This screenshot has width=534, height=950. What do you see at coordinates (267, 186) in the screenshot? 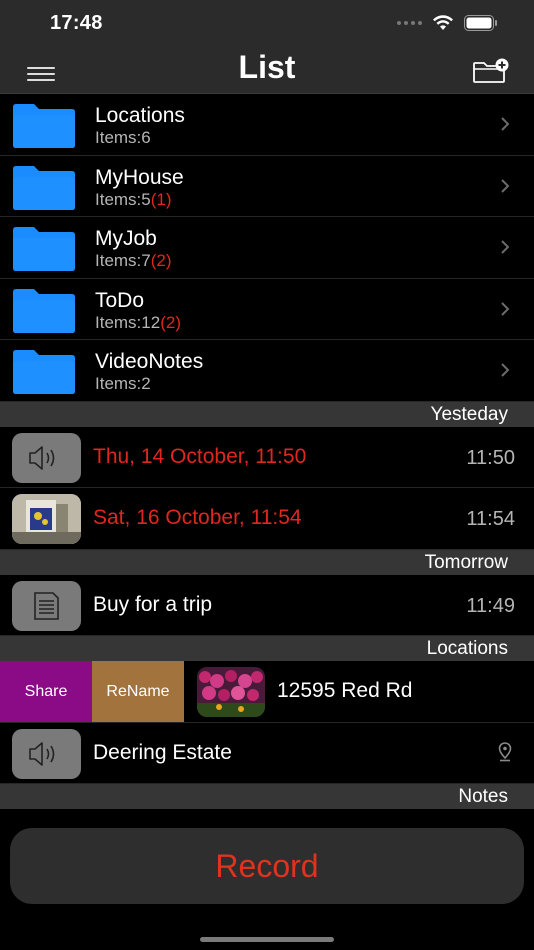
I see `folder-row-myhouse: MyHouse Items:5(1)` at bounding box center [267, 186].